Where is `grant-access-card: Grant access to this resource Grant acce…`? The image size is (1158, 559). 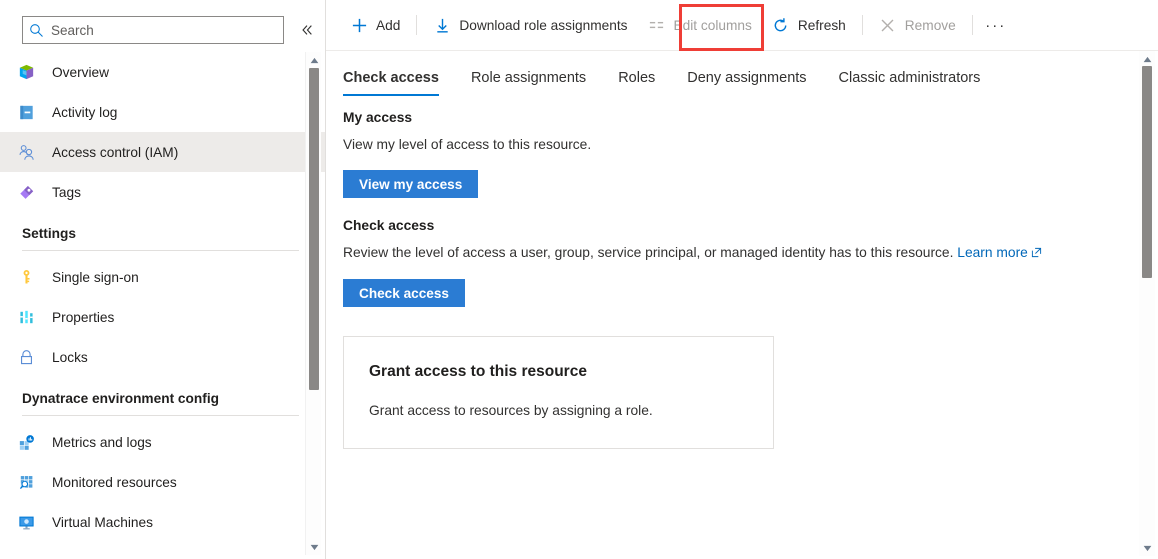 grant-access-card: Grant access to this resource Grant acce… is located at coordinates (558, 392).